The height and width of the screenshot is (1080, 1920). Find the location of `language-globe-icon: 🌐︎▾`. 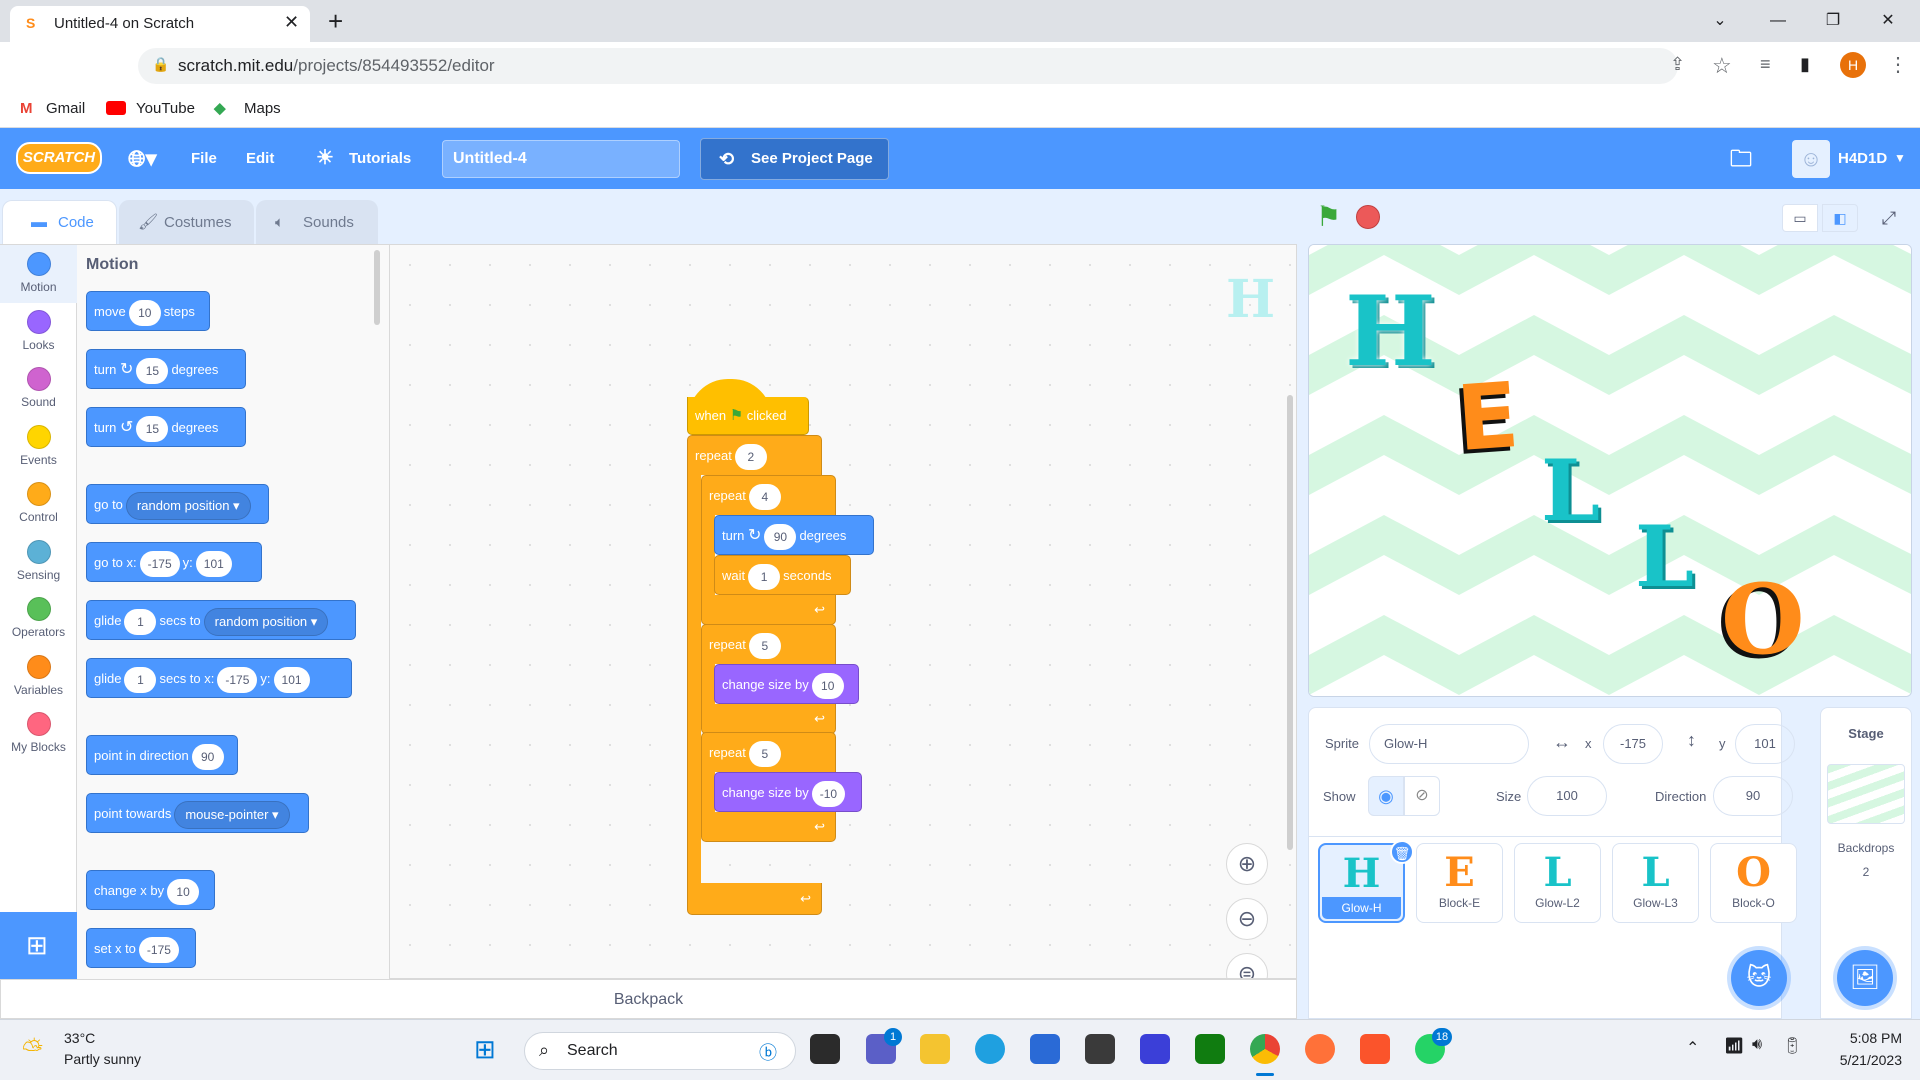

language-globe-icon: 🌐︎▾ is located at coordinates (142, 158).